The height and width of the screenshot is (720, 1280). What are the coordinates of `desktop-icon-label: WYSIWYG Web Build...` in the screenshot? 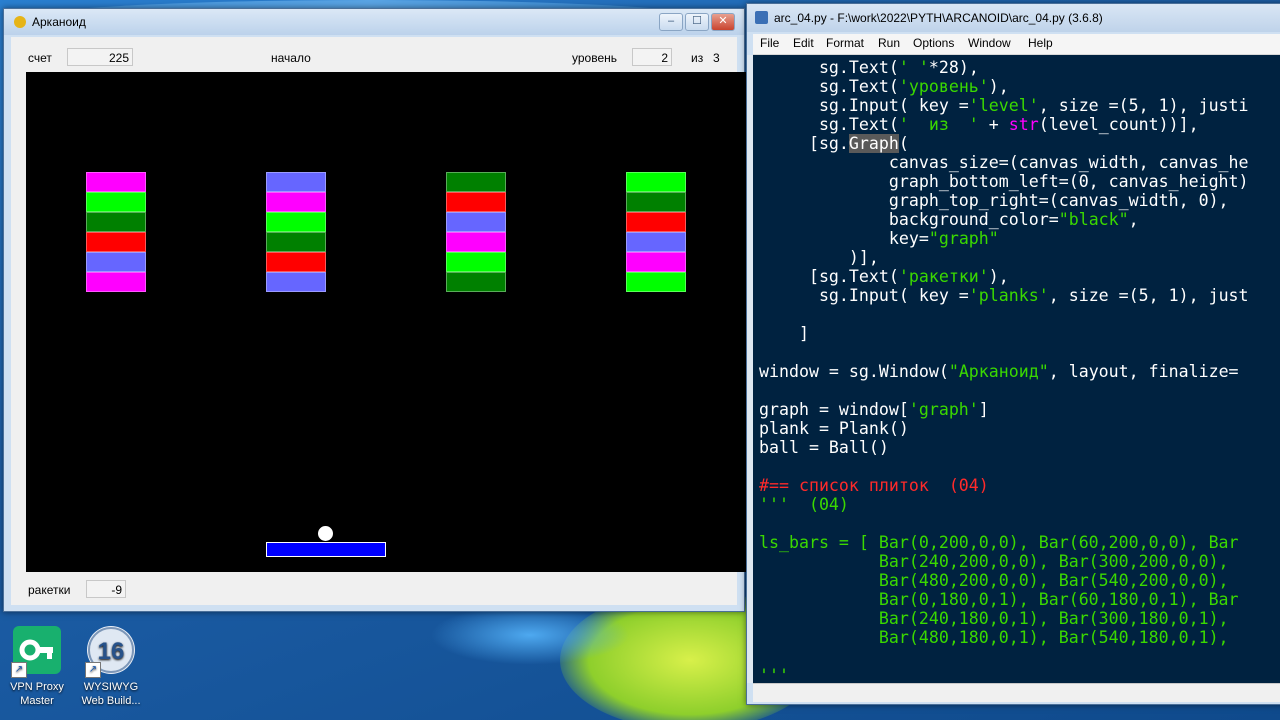 It's located at (111, 694).